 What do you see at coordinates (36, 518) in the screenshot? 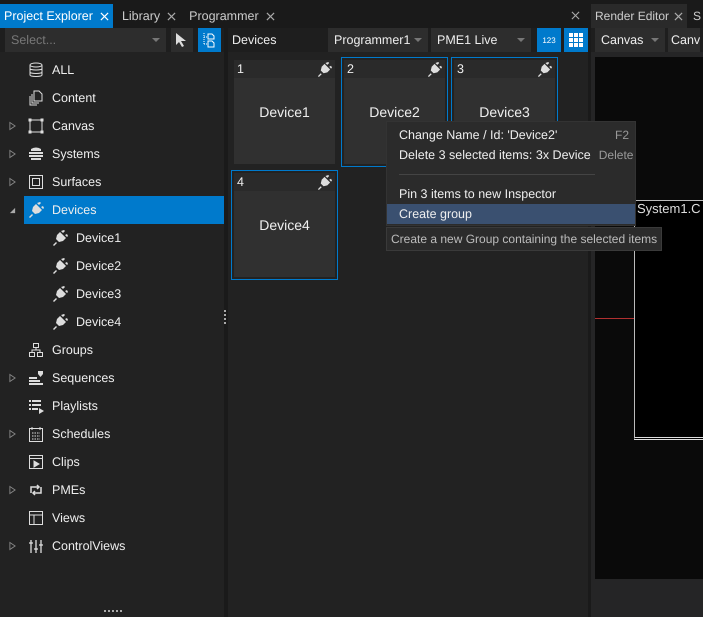
I see `layout-icon` at bounding box center [36, 518].